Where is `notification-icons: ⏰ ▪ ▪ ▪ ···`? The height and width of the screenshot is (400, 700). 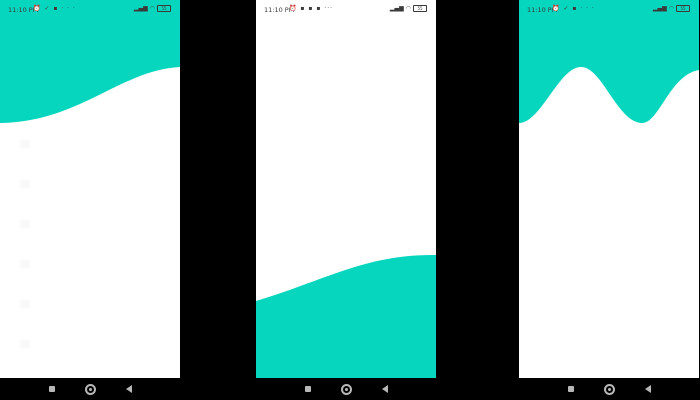
notification-icons: ⏰ ▪ ▪ ▪ ··· is located at coordinates (311, 8).